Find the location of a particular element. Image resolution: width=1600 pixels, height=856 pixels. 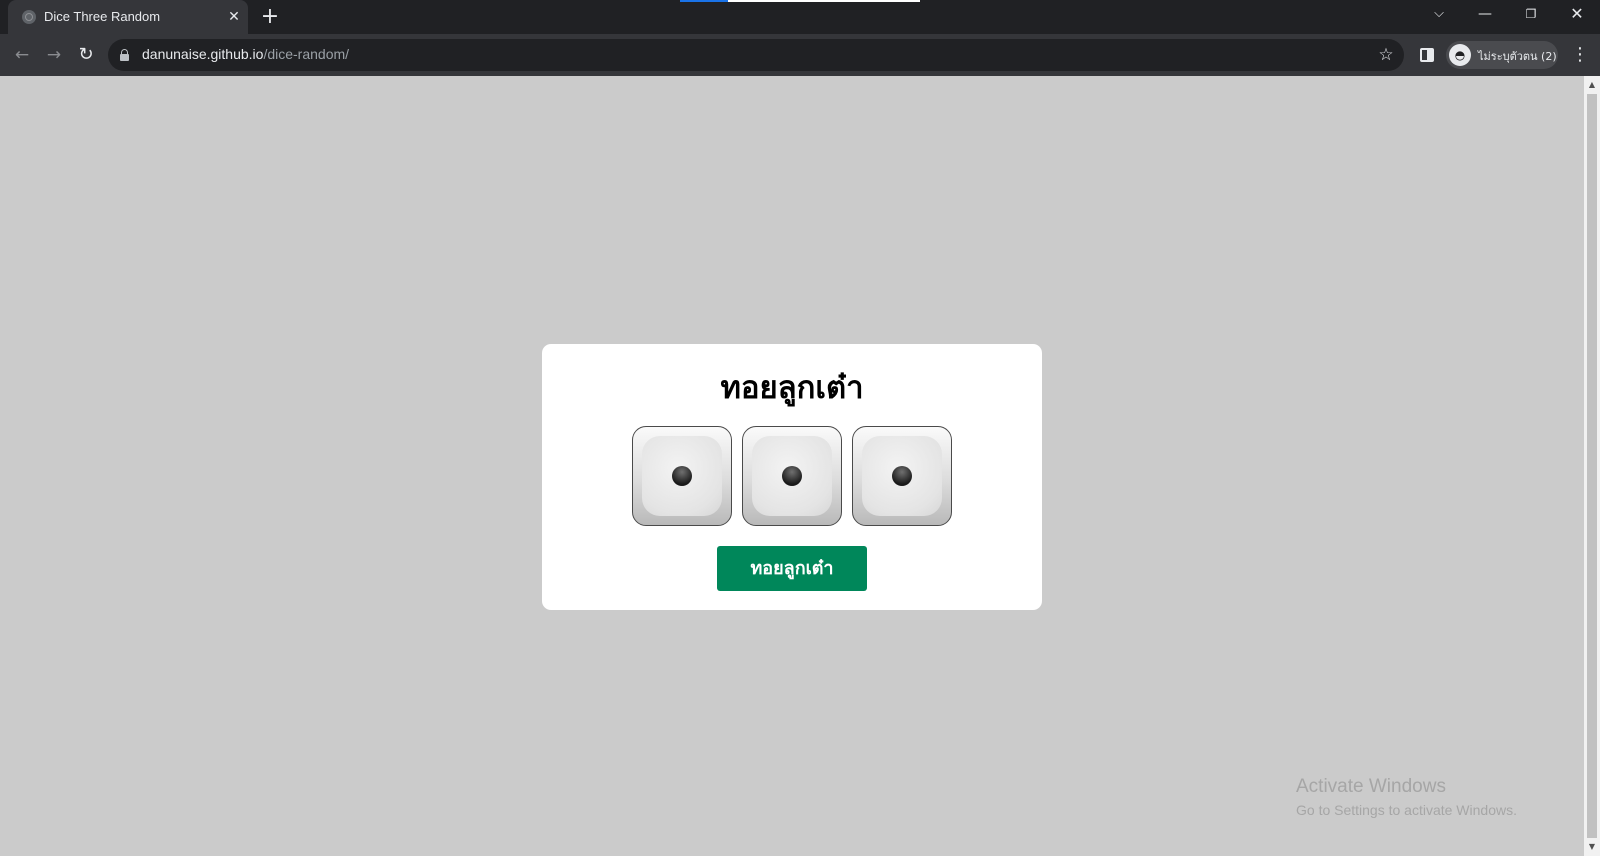

address-bar: danunaise.github.io/dice-random/ ☆ is located at coordinates (756, 55).